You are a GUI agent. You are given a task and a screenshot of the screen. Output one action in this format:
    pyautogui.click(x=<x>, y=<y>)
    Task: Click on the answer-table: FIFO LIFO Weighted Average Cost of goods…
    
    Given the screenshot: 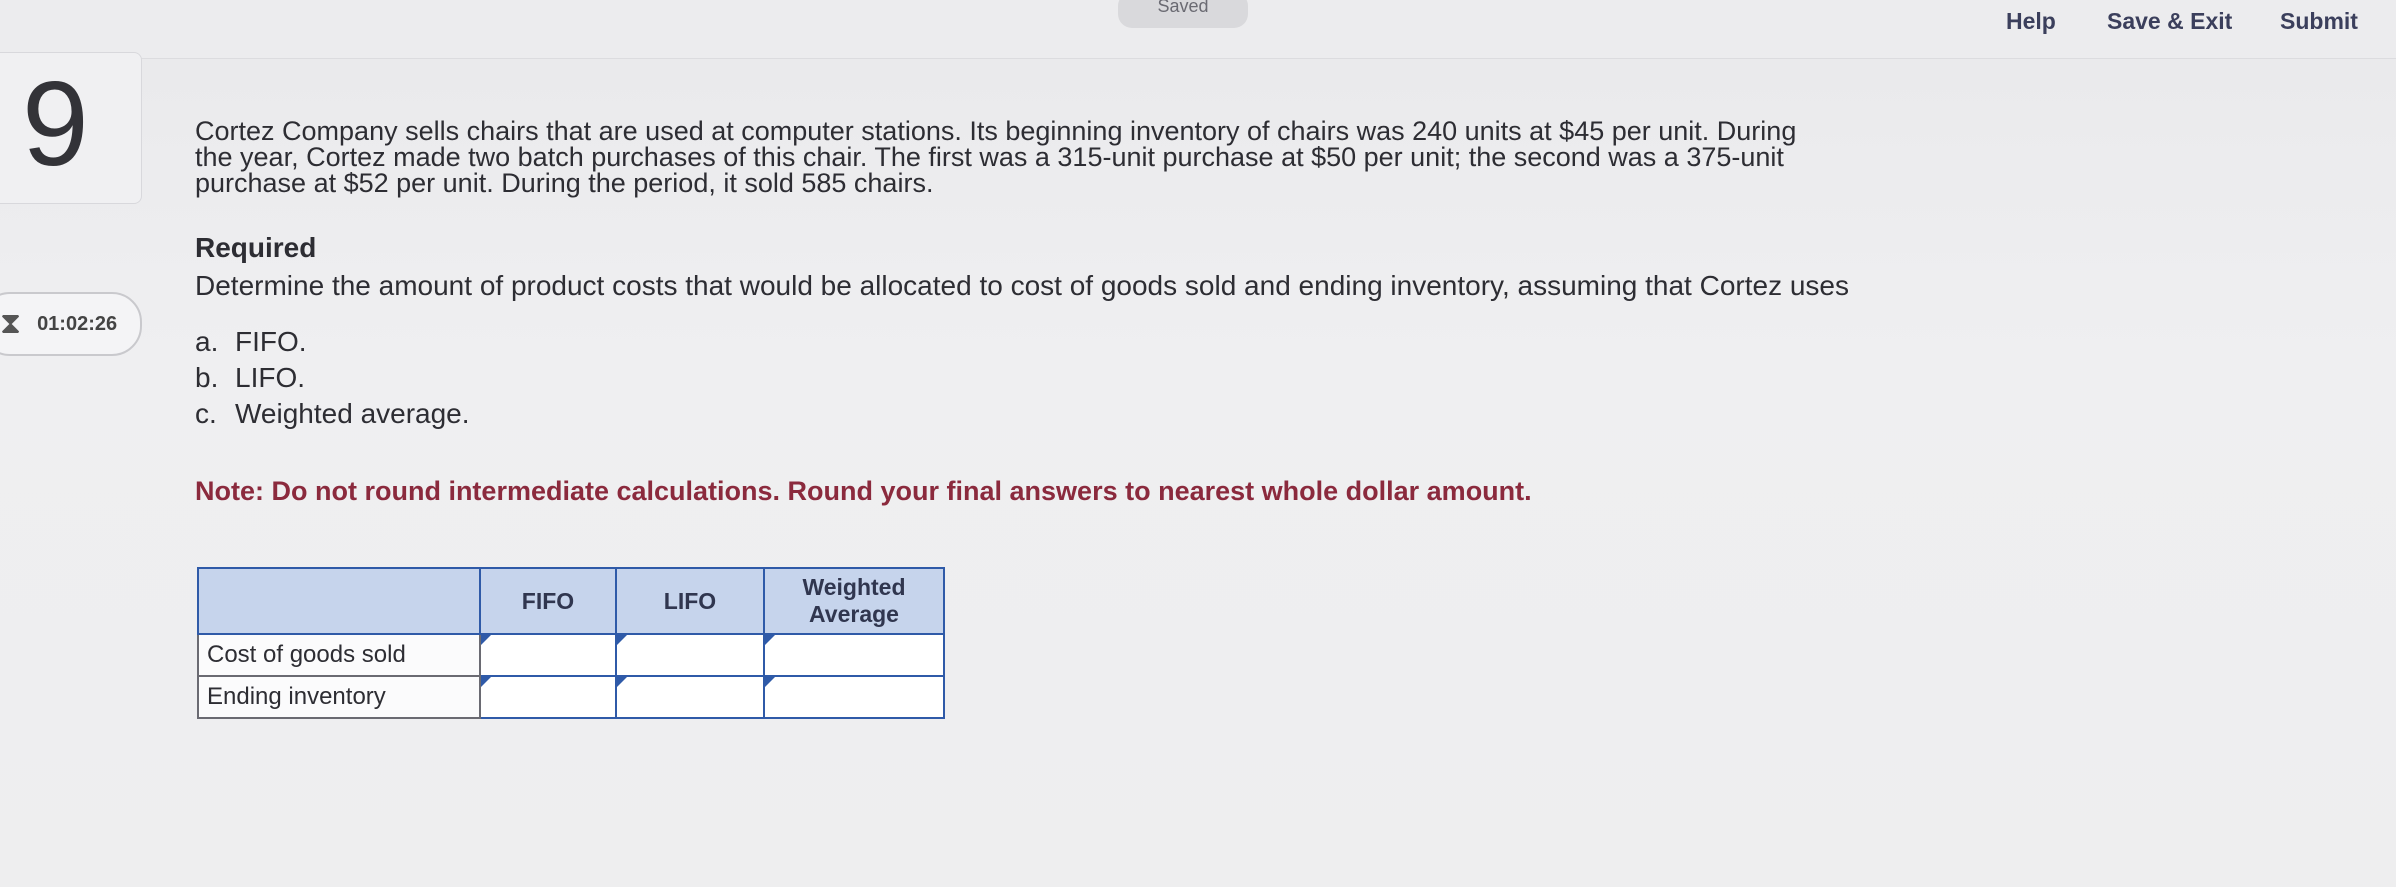 What is the action you would take?
    pyautogui.click(x=571, y=643)
    